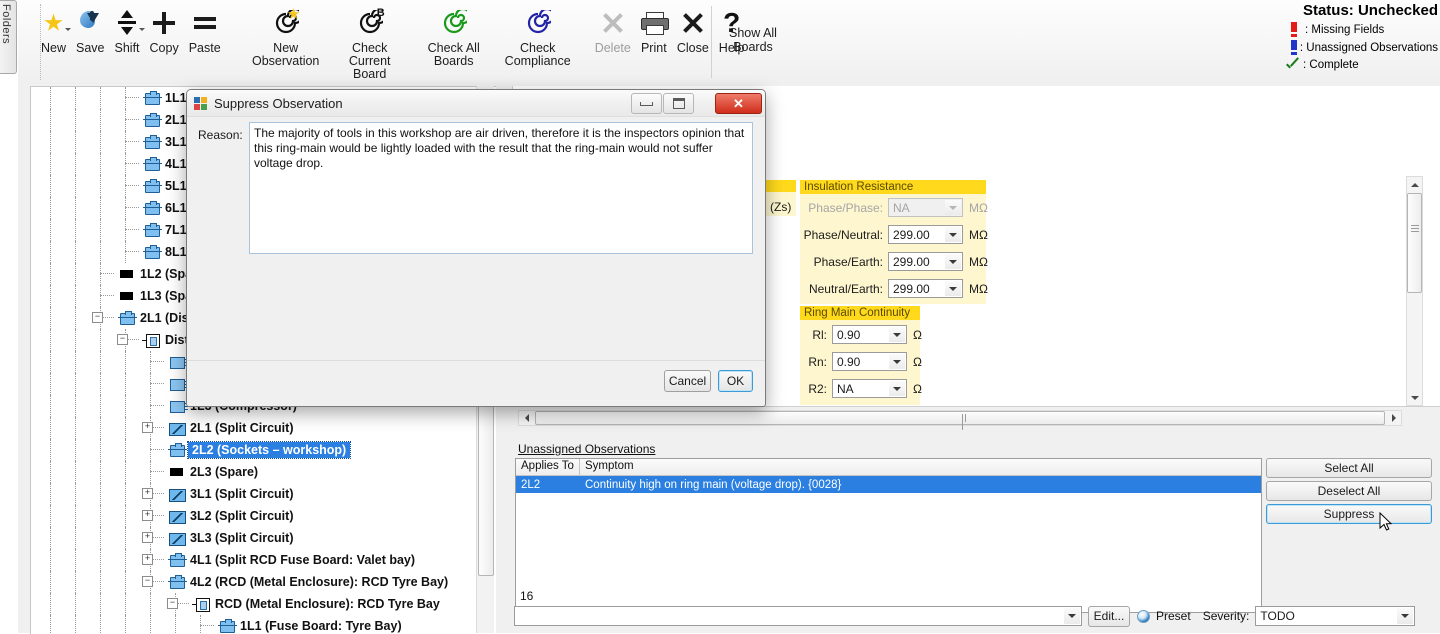 The width and height of the screenshot is (1440, 634). I want to click on scroll-left-arrow-icon, so click(526, 418).